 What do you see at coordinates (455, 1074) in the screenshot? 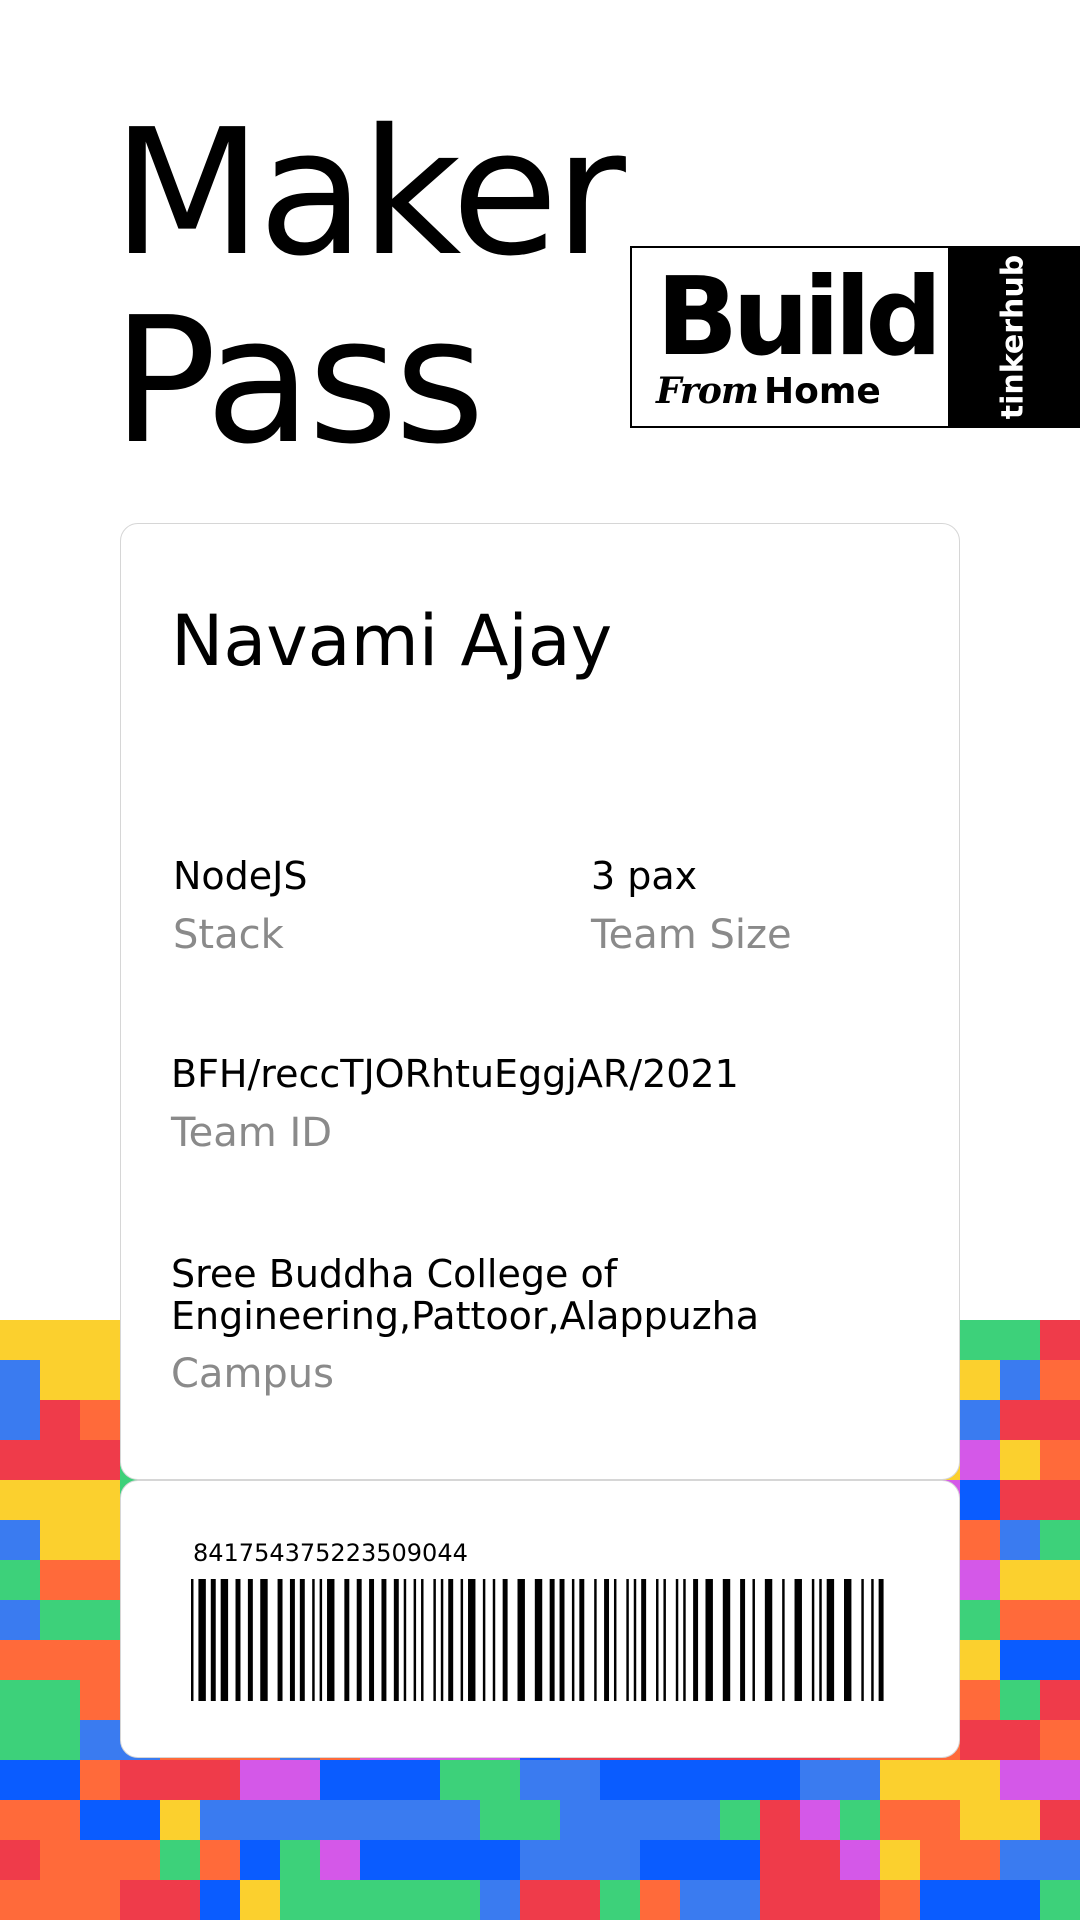
I see `team-id-value: BFH/reccTJORhtuEggjAR/2021` at bounding box center [455, 1074].